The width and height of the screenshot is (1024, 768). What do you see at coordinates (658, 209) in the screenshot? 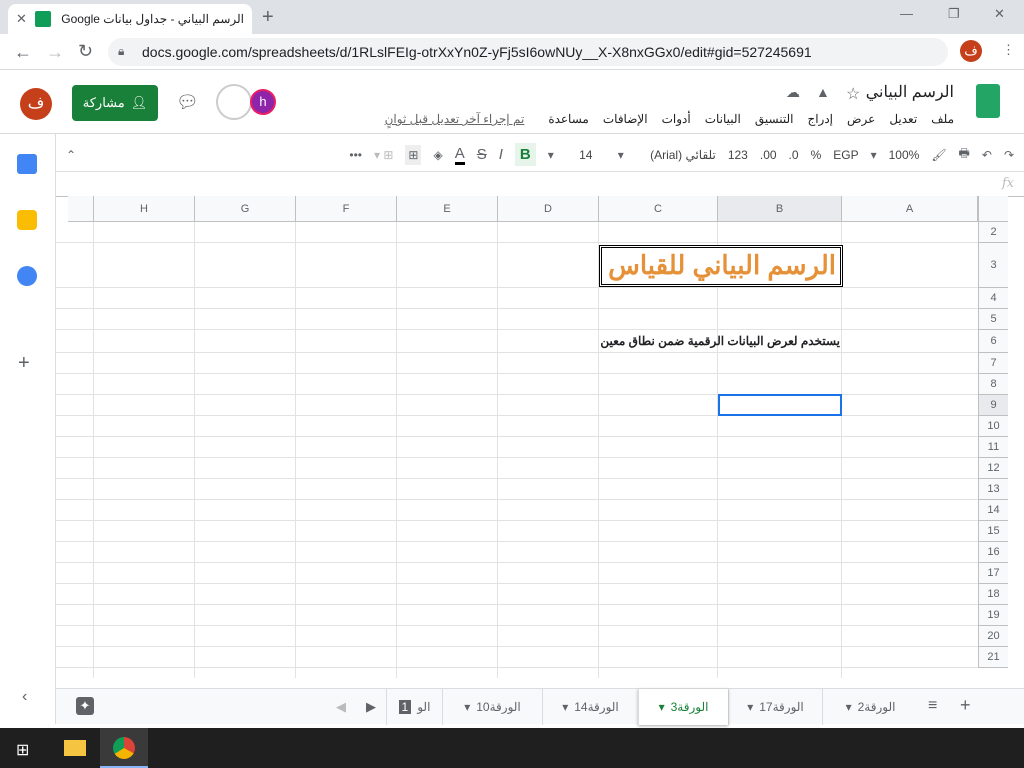
I see `column-header-C: C` at bounding box center [658, 209].